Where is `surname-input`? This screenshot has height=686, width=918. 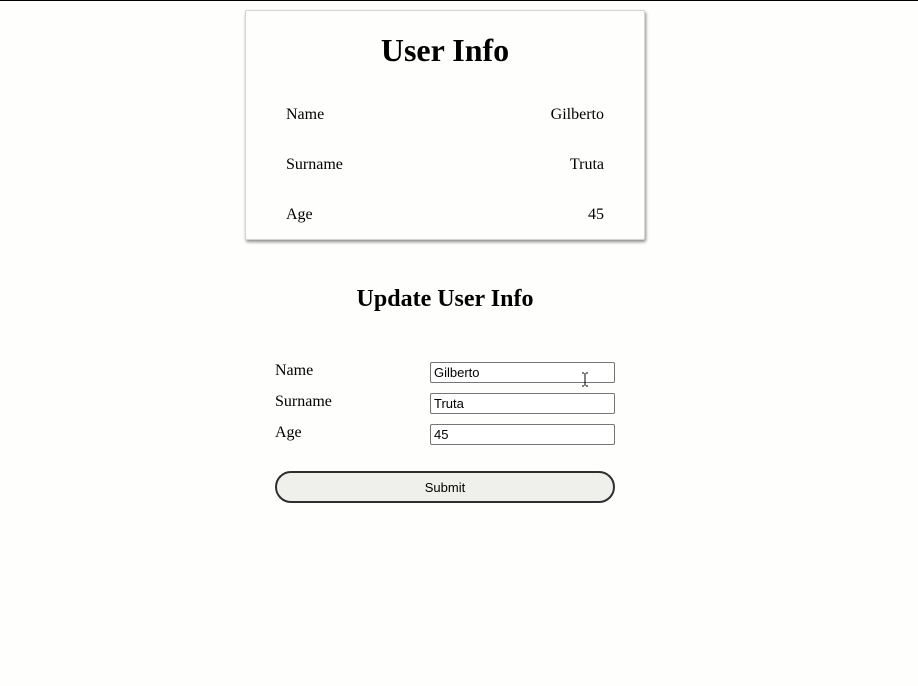
surname-input is located at coordinates (522, 403).